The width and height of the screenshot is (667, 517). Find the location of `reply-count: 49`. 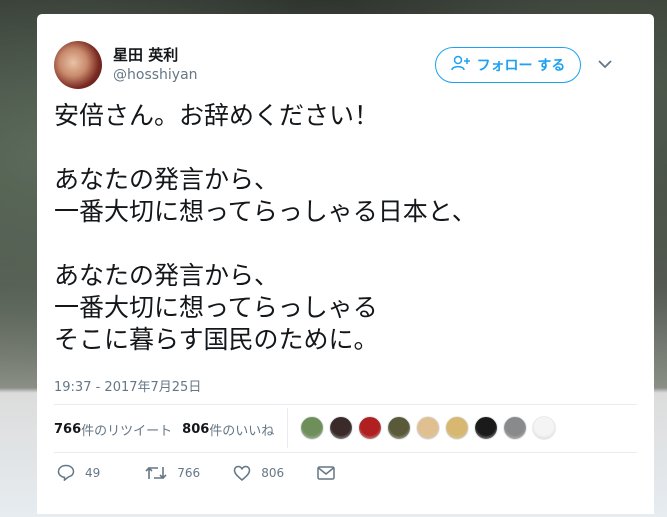

reply-count: 49 is located at coordinates (93, 472).